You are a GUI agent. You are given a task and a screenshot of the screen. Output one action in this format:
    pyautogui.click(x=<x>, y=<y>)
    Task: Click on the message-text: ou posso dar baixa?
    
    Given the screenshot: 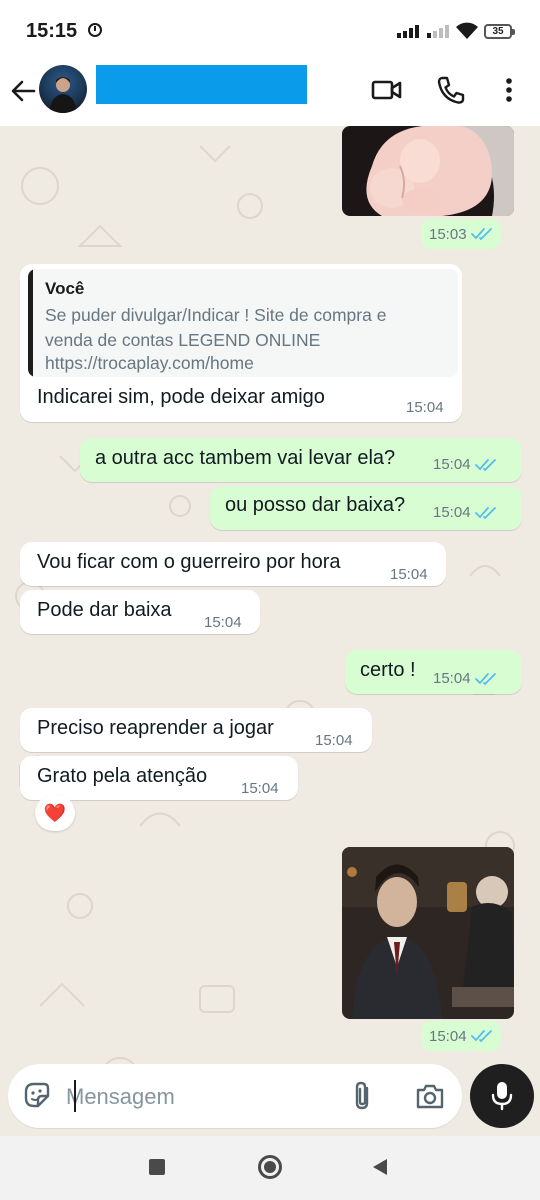 What is the action you would take?
    pyautogui.click(x=315, y=505)
    